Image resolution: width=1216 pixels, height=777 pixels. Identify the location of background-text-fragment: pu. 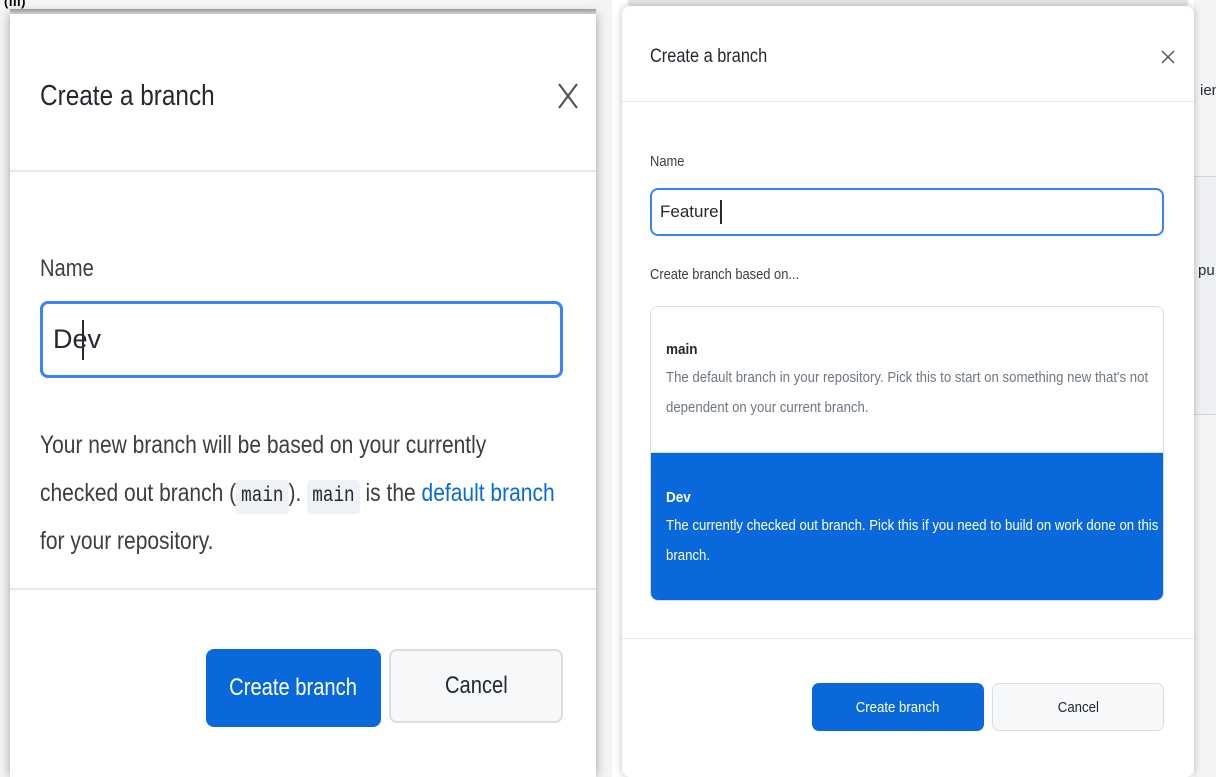
(1206, 270).